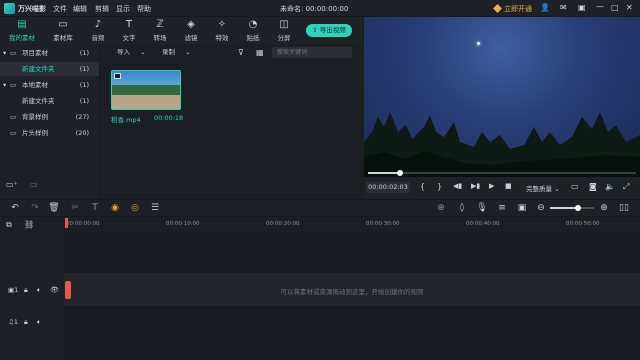 The image size is (640, 360). Describe the element at coordinates (49, 133) in the screenshot. I see `folder-intro-samples: ▭ 片头样例 (20)` at that location.